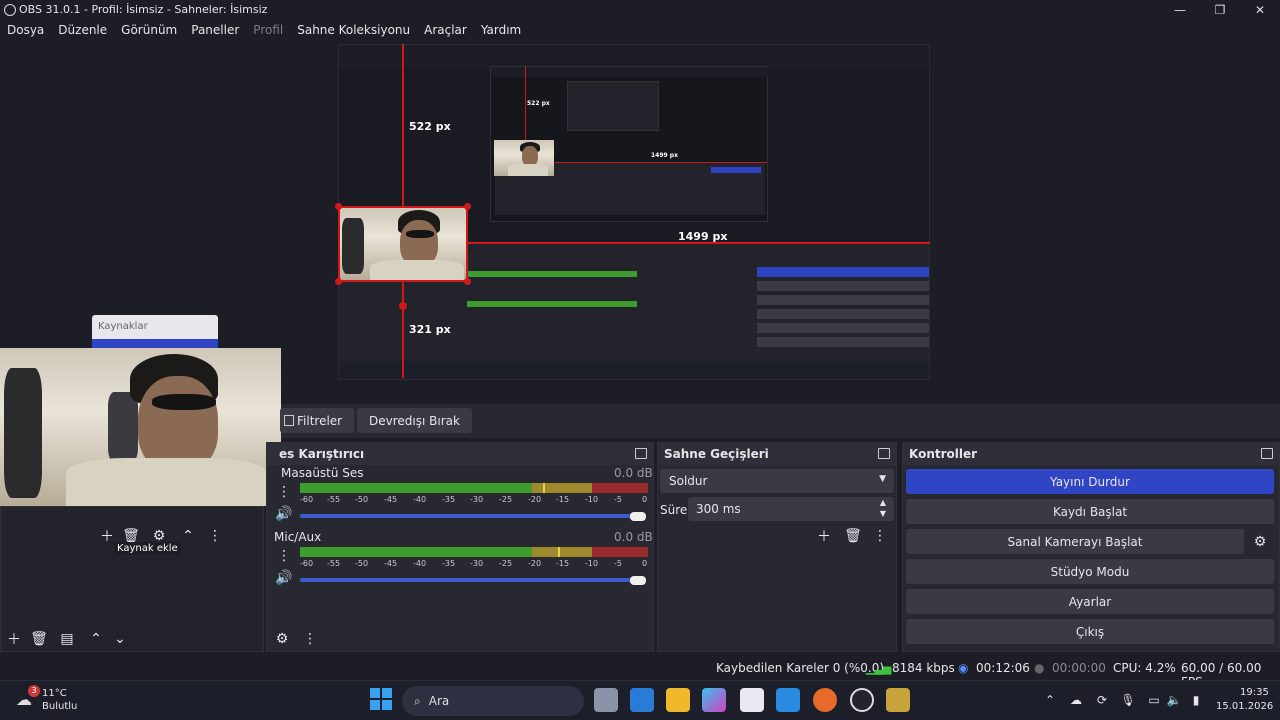 The width and height of the screenshot is (1280, 720). What do you see at coordinates (67, 639) in the screenshot?
I see `filter-icon: ▤` at bounding box center [67, 639].